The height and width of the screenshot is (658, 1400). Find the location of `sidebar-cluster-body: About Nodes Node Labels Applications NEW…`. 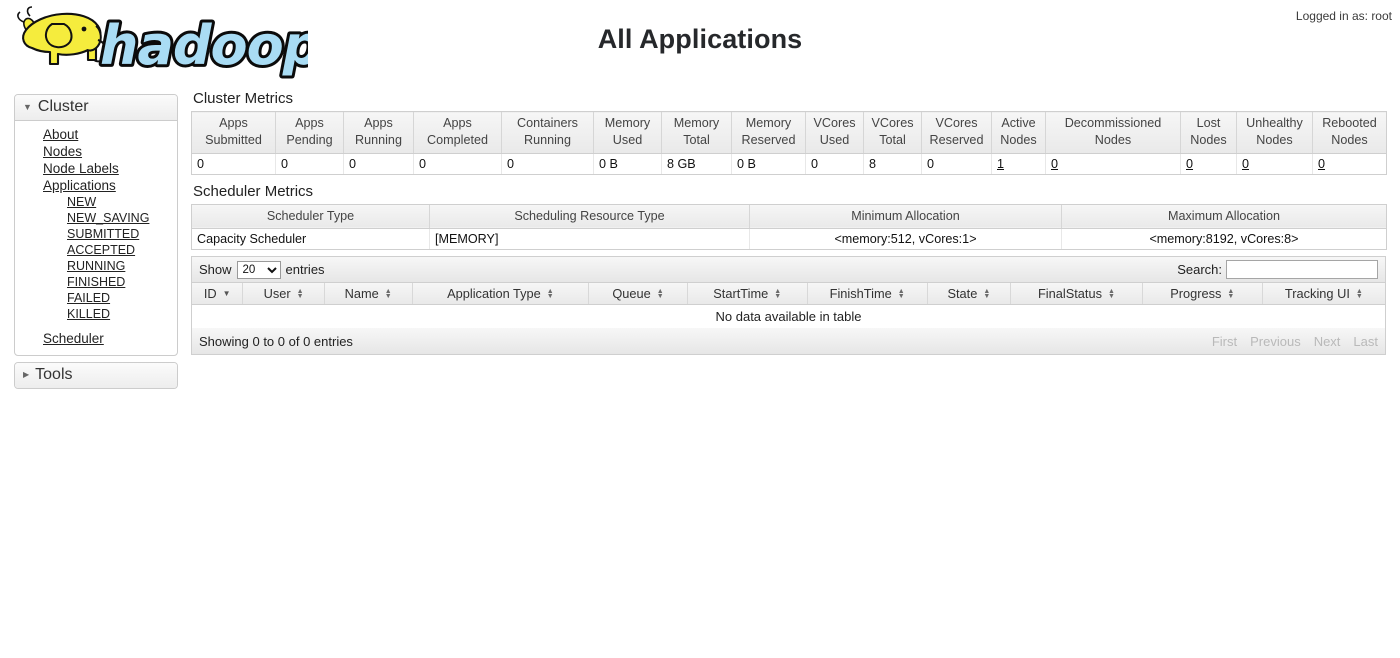

sidebar-cluster-body: About Nodes Node Labels Applications NEW… is located at coordinates (96, 238).